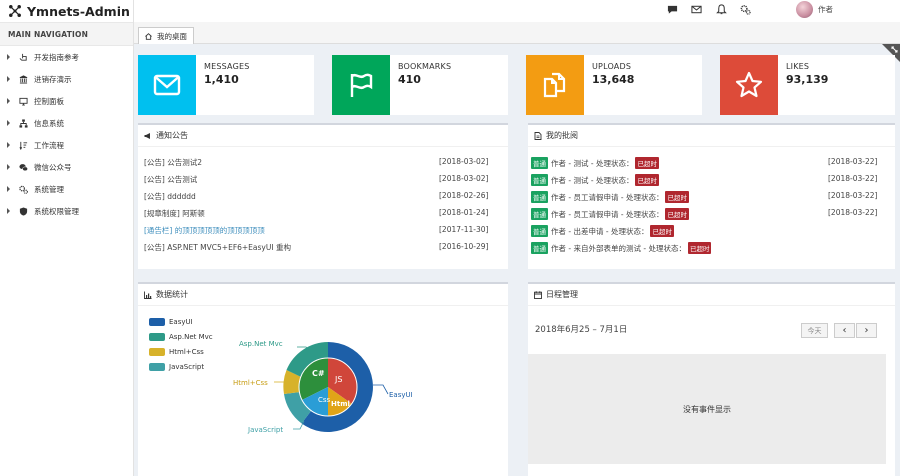 The height and width of the screenshot is (476, 900). Describe the element at coordinates (844, 330) in the screenshot. I see `prev-week-button: ‹` at that location.